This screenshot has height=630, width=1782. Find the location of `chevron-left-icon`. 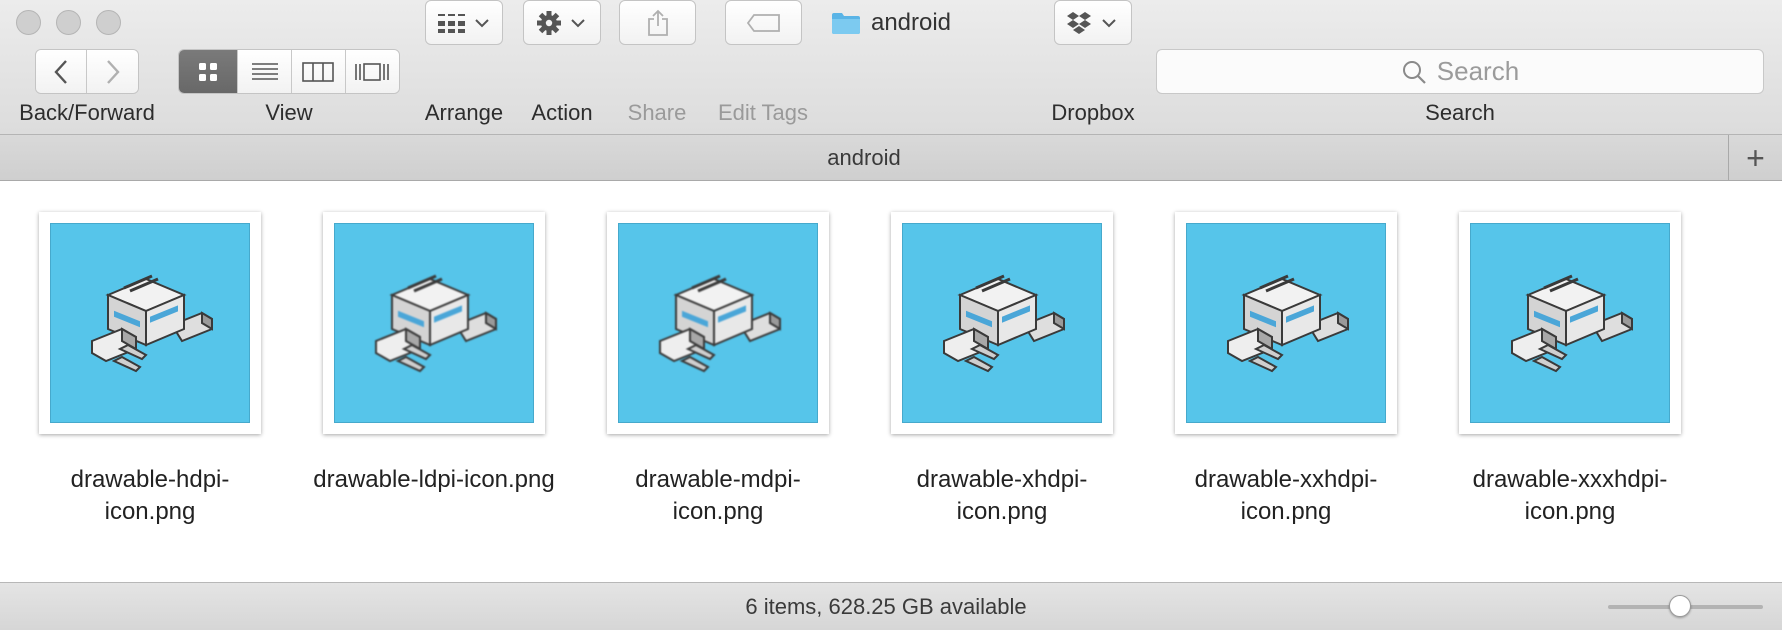

chevron-left-icon is located at coordinates (60, 71).